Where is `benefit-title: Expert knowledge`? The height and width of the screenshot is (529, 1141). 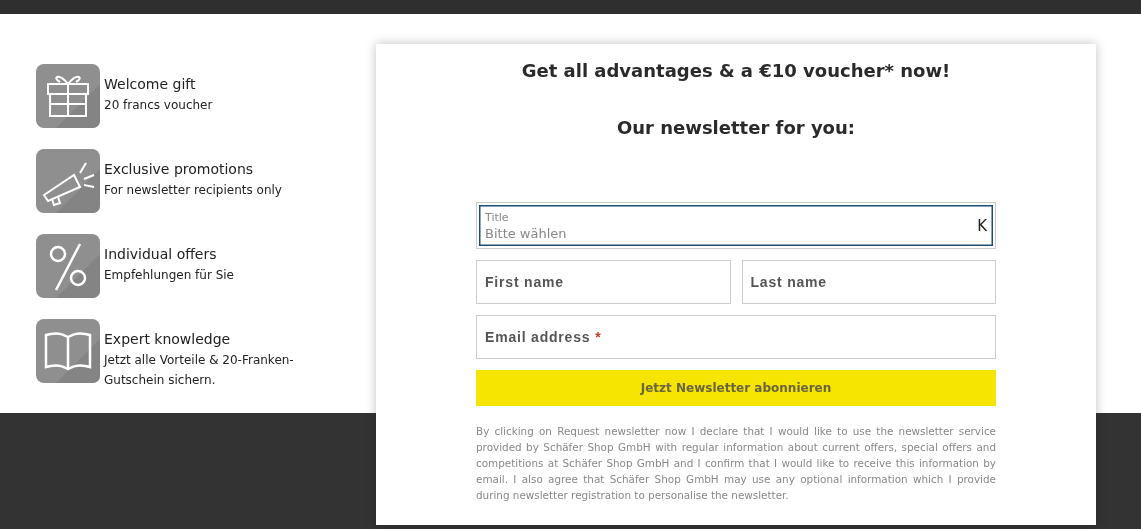 benefit-title: Expert knowledge is located at coordinates (168, 339).